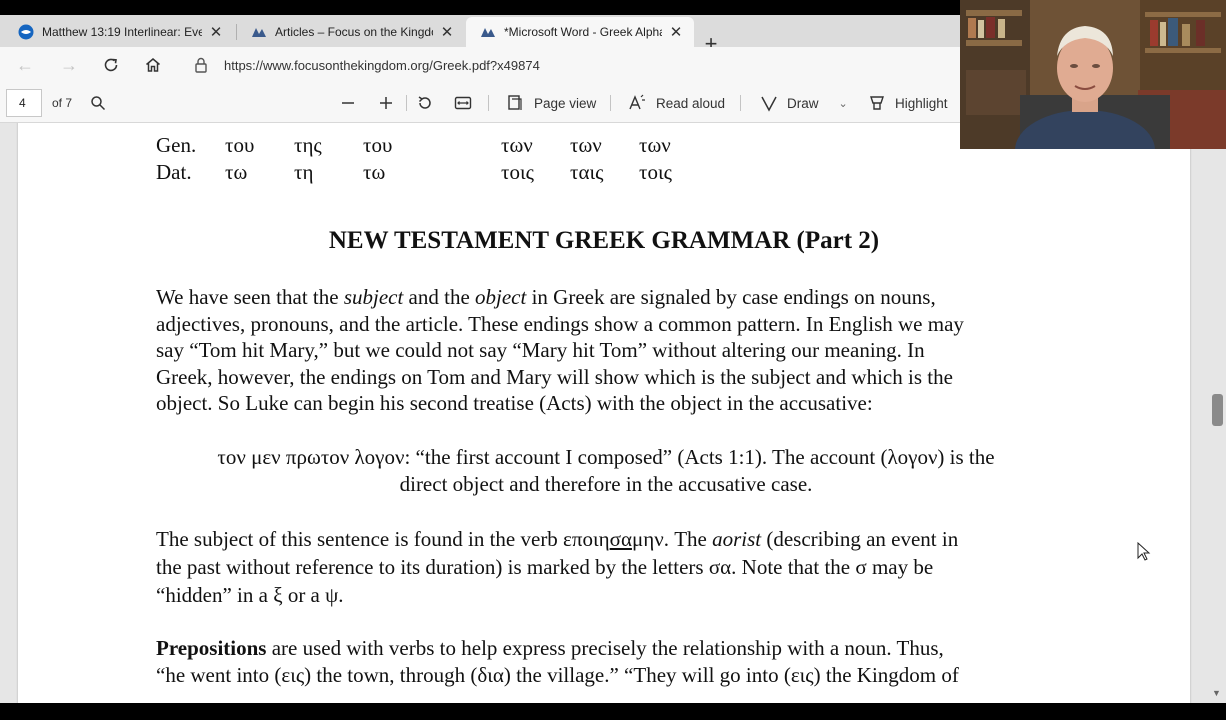  What do you see at coordinates (691, 103) in the screenshot?
I see `read-aloud-label: Read aloud` at bounding box center [691, 103].